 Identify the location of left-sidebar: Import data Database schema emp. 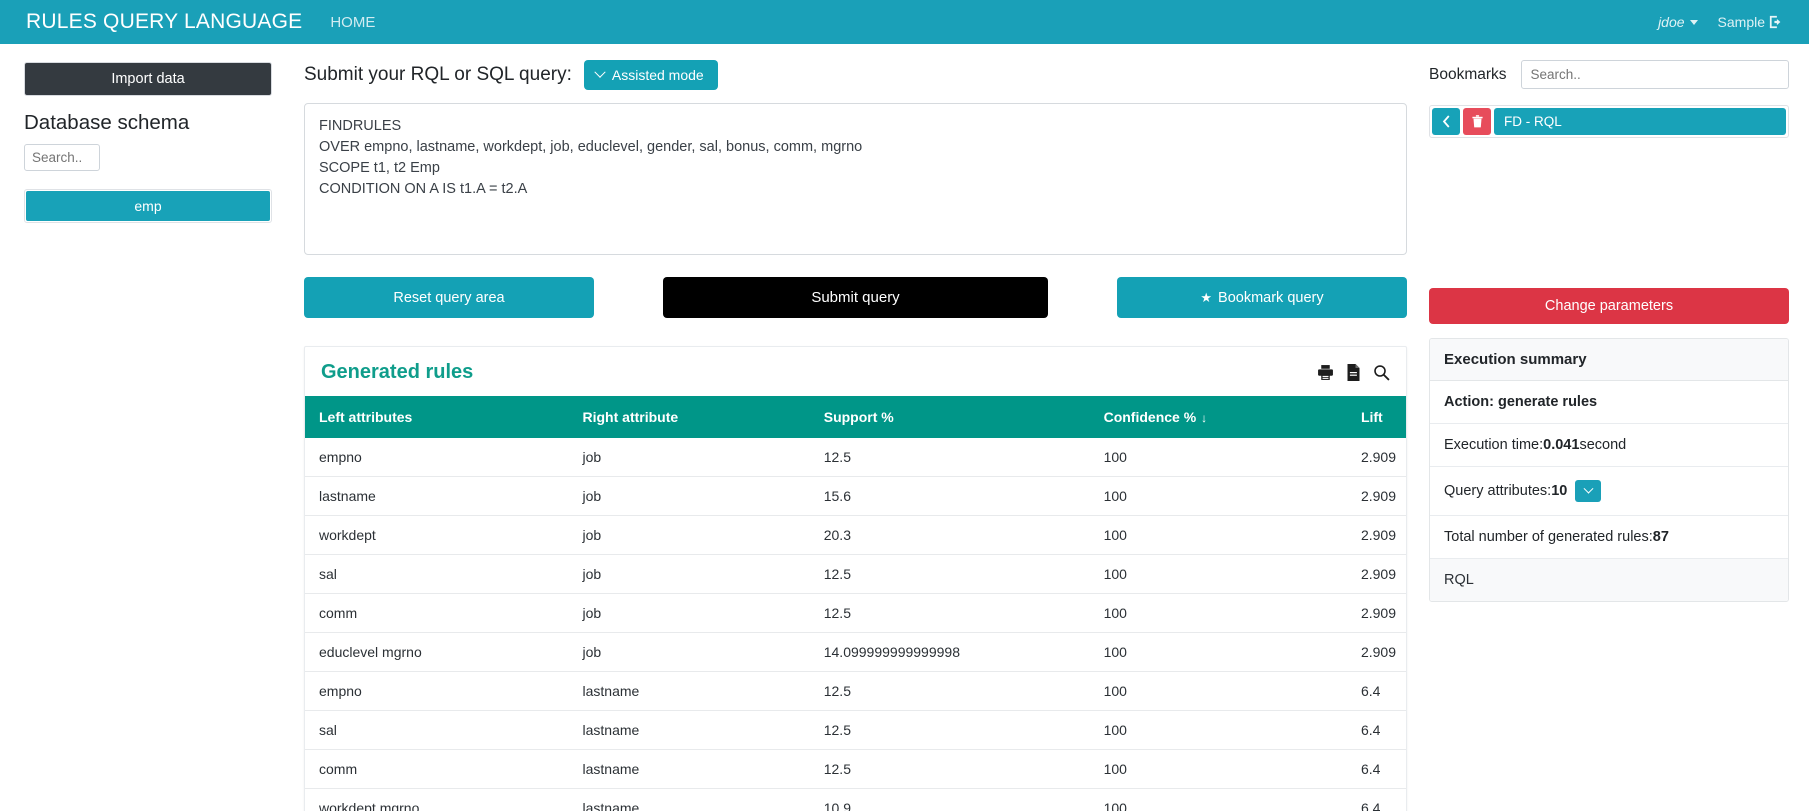
(148, 133).